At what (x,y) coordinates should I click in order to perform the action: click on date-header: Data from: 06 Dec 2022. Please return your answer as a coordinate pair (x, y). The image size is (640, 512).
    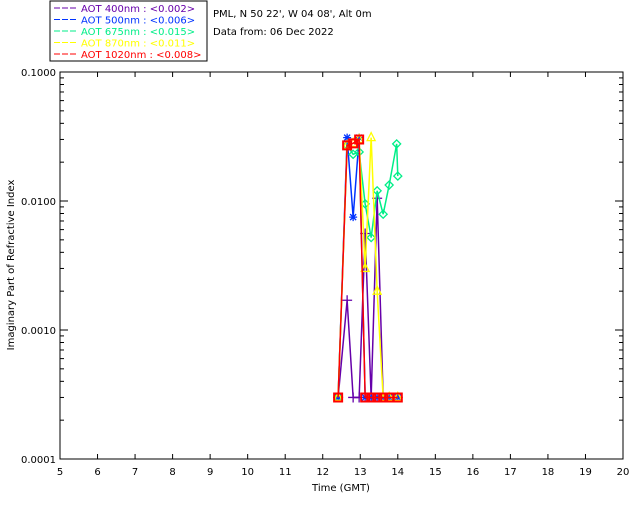
    Looking at the image, I should click on (273, 32).